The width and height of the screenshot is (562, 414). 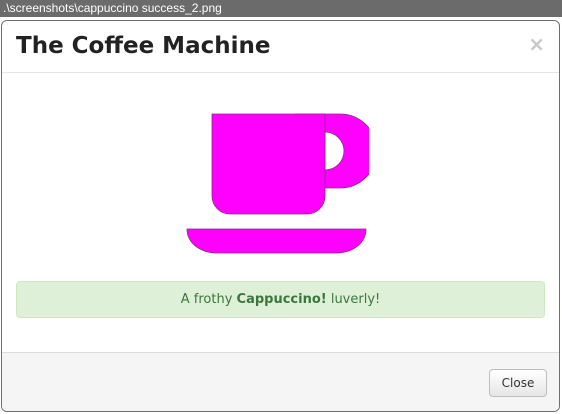 I want to click on close-button: Close, so click(x=518, y=383).